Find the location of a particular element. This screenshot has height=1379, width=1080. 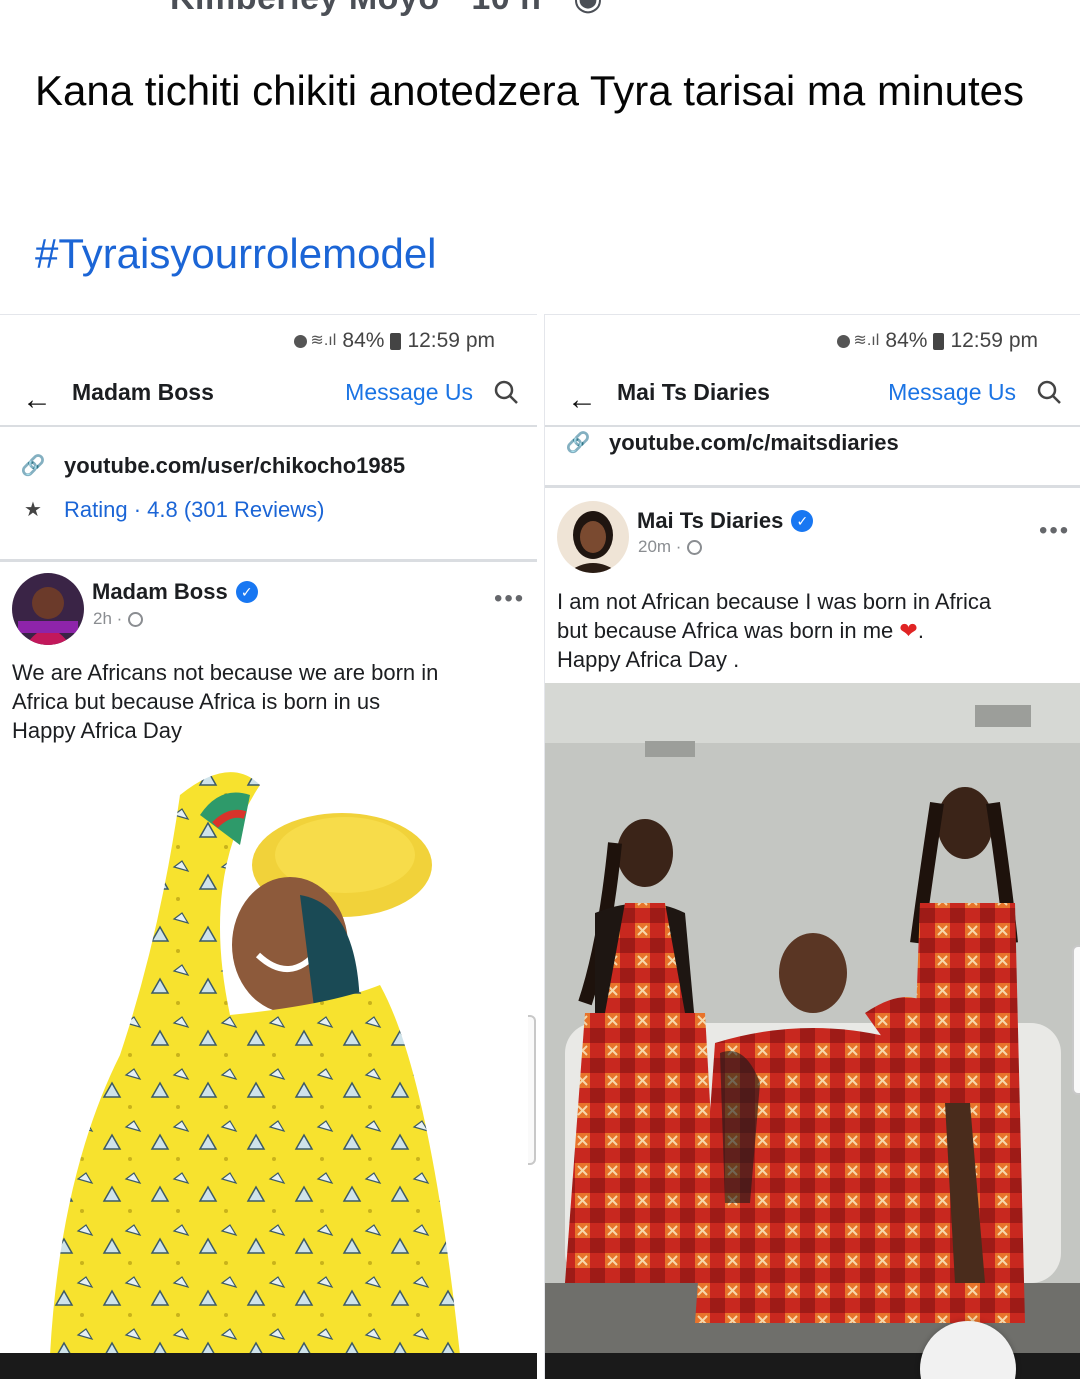

youtube-link: youtube.com/user/chikocho1985 is located at coordinates (234, 466).